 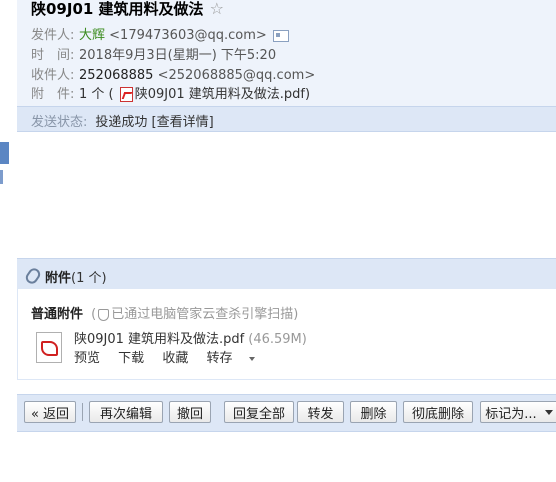 I want to click on attachments-header: 附件(1 个), so click(x=286, y=274).